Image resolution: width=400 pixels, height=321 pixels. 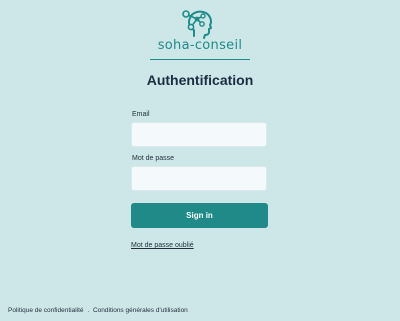 What do you see at coordinates (200, 59) in the screenshot?
I see `brand-underline` at bounding box center [200, 59].